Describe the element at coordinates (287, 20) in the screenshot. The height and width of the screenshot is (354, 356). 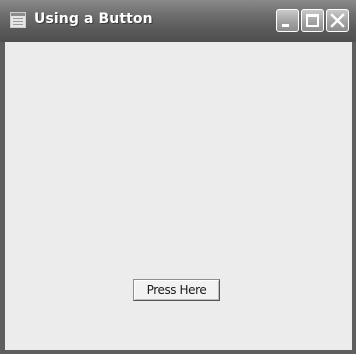
I see `minimize-button` at that location.